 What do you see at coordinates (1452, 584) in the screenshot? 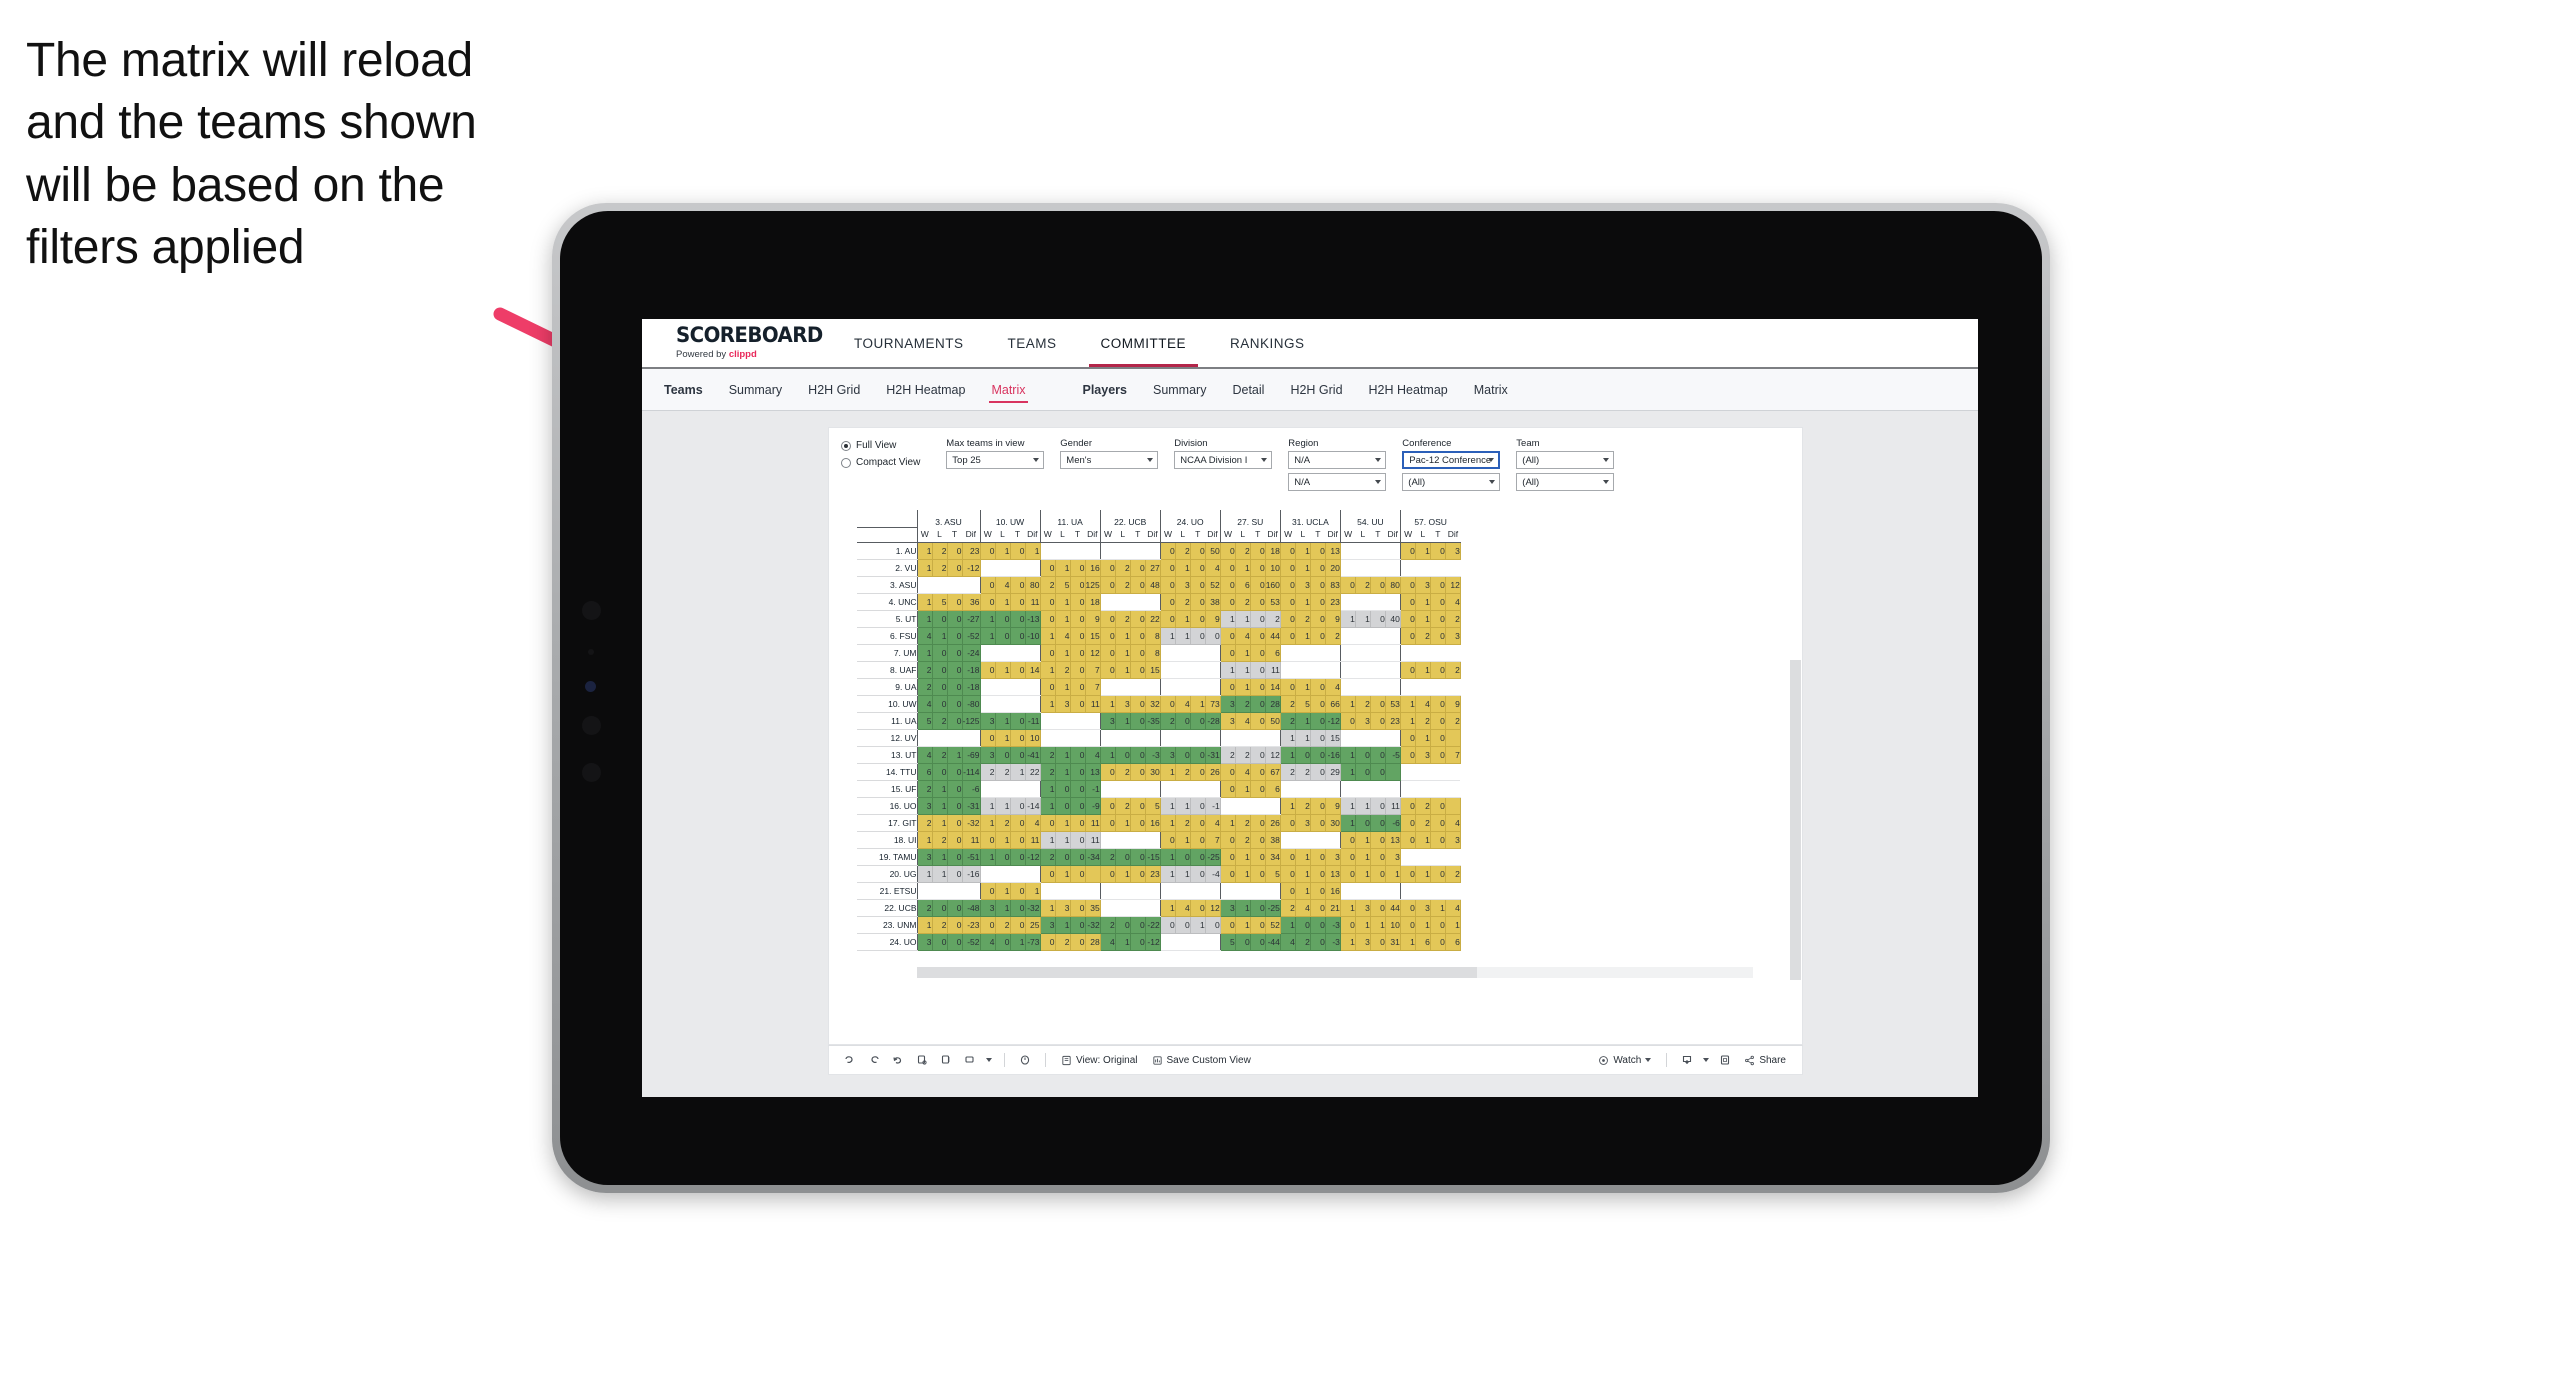
I see `matrix-cell: 12` at bounding box center [1452, 584].